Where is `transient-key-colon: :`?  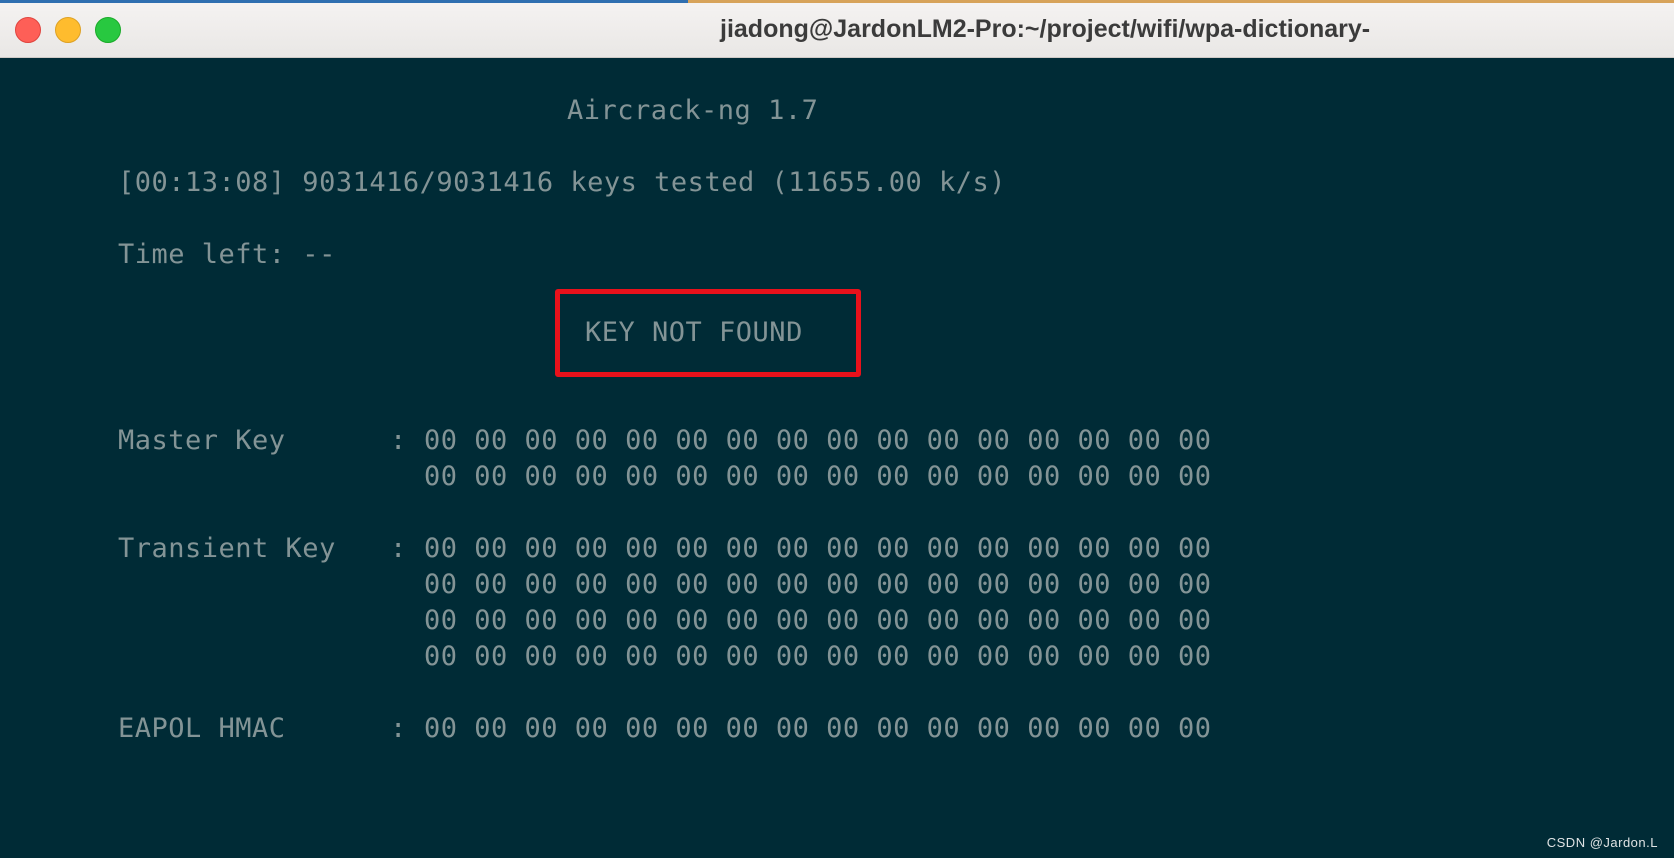
transient-key-colon: : is located at coordinates (398, 548).